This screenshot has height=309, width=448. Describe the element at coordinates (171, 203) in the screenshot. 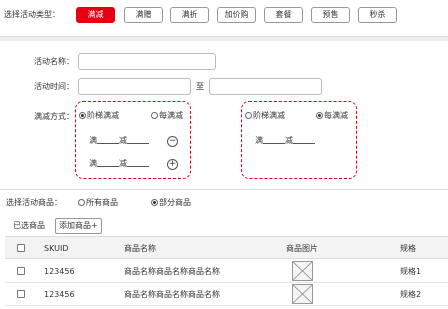

I see `radio-some-products: 部分商品` at that location.